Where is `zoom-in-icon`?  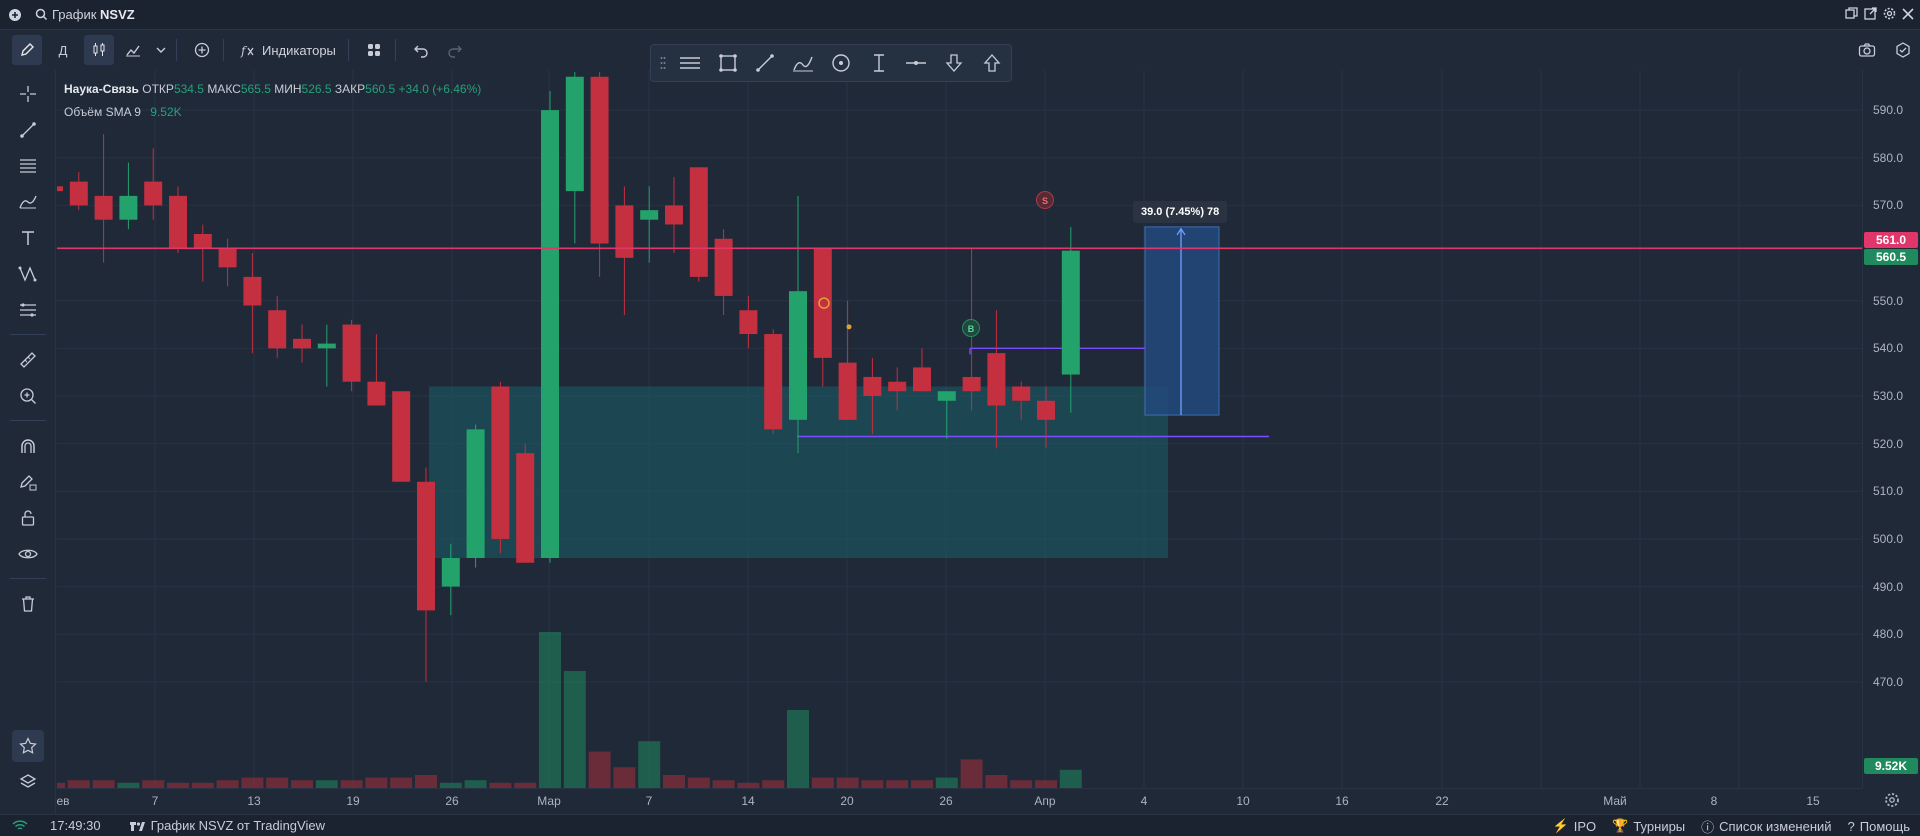
zoom-in-icon is located at coordinates (28, 396).